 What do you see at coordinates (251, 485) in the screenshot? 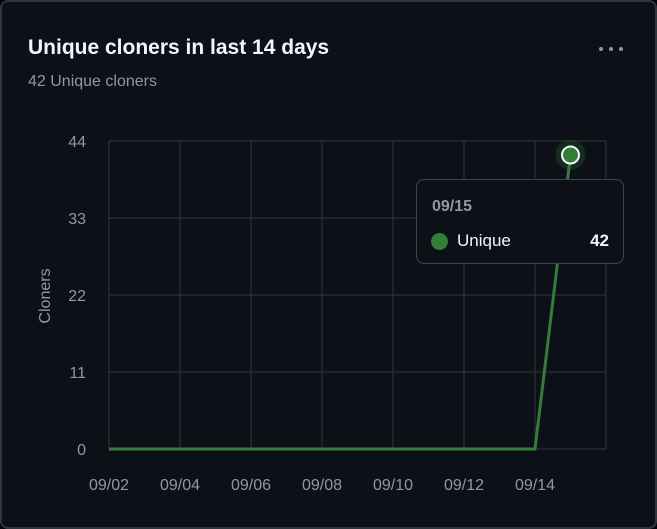
I see `x-tick-label: 09/06` at bounding box center [251, 485].